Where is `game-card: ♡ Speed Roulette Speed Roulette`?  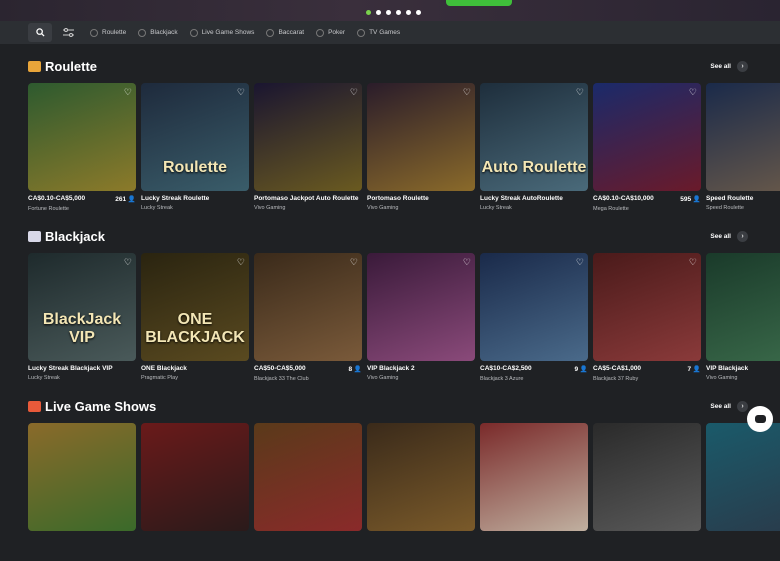
game-card: ♡ Speed Roulette Speed Roulette is located at coordinates (743, 152).